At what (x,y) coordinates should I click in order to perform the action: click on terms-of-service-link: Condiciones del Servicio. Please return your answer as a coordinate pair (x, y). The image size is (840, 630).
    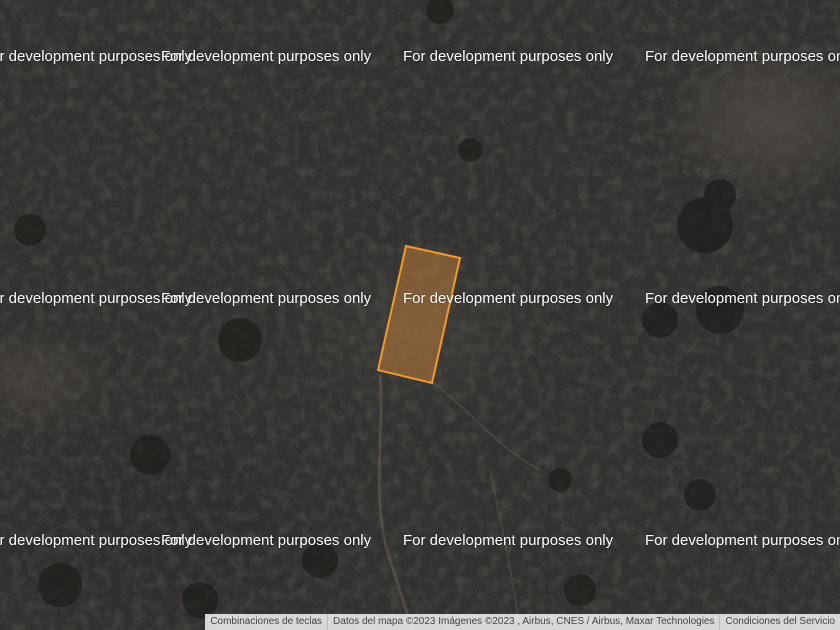
    Looking at the image, I should click on (779, 622).